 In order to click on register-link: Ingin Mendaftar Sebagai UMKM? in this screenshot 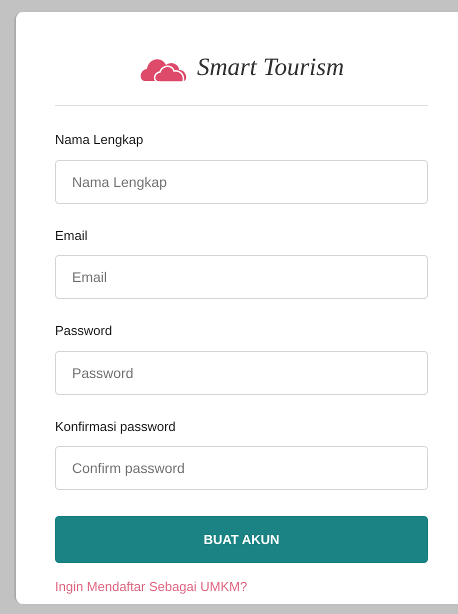, I will do `click(151, 586)`.